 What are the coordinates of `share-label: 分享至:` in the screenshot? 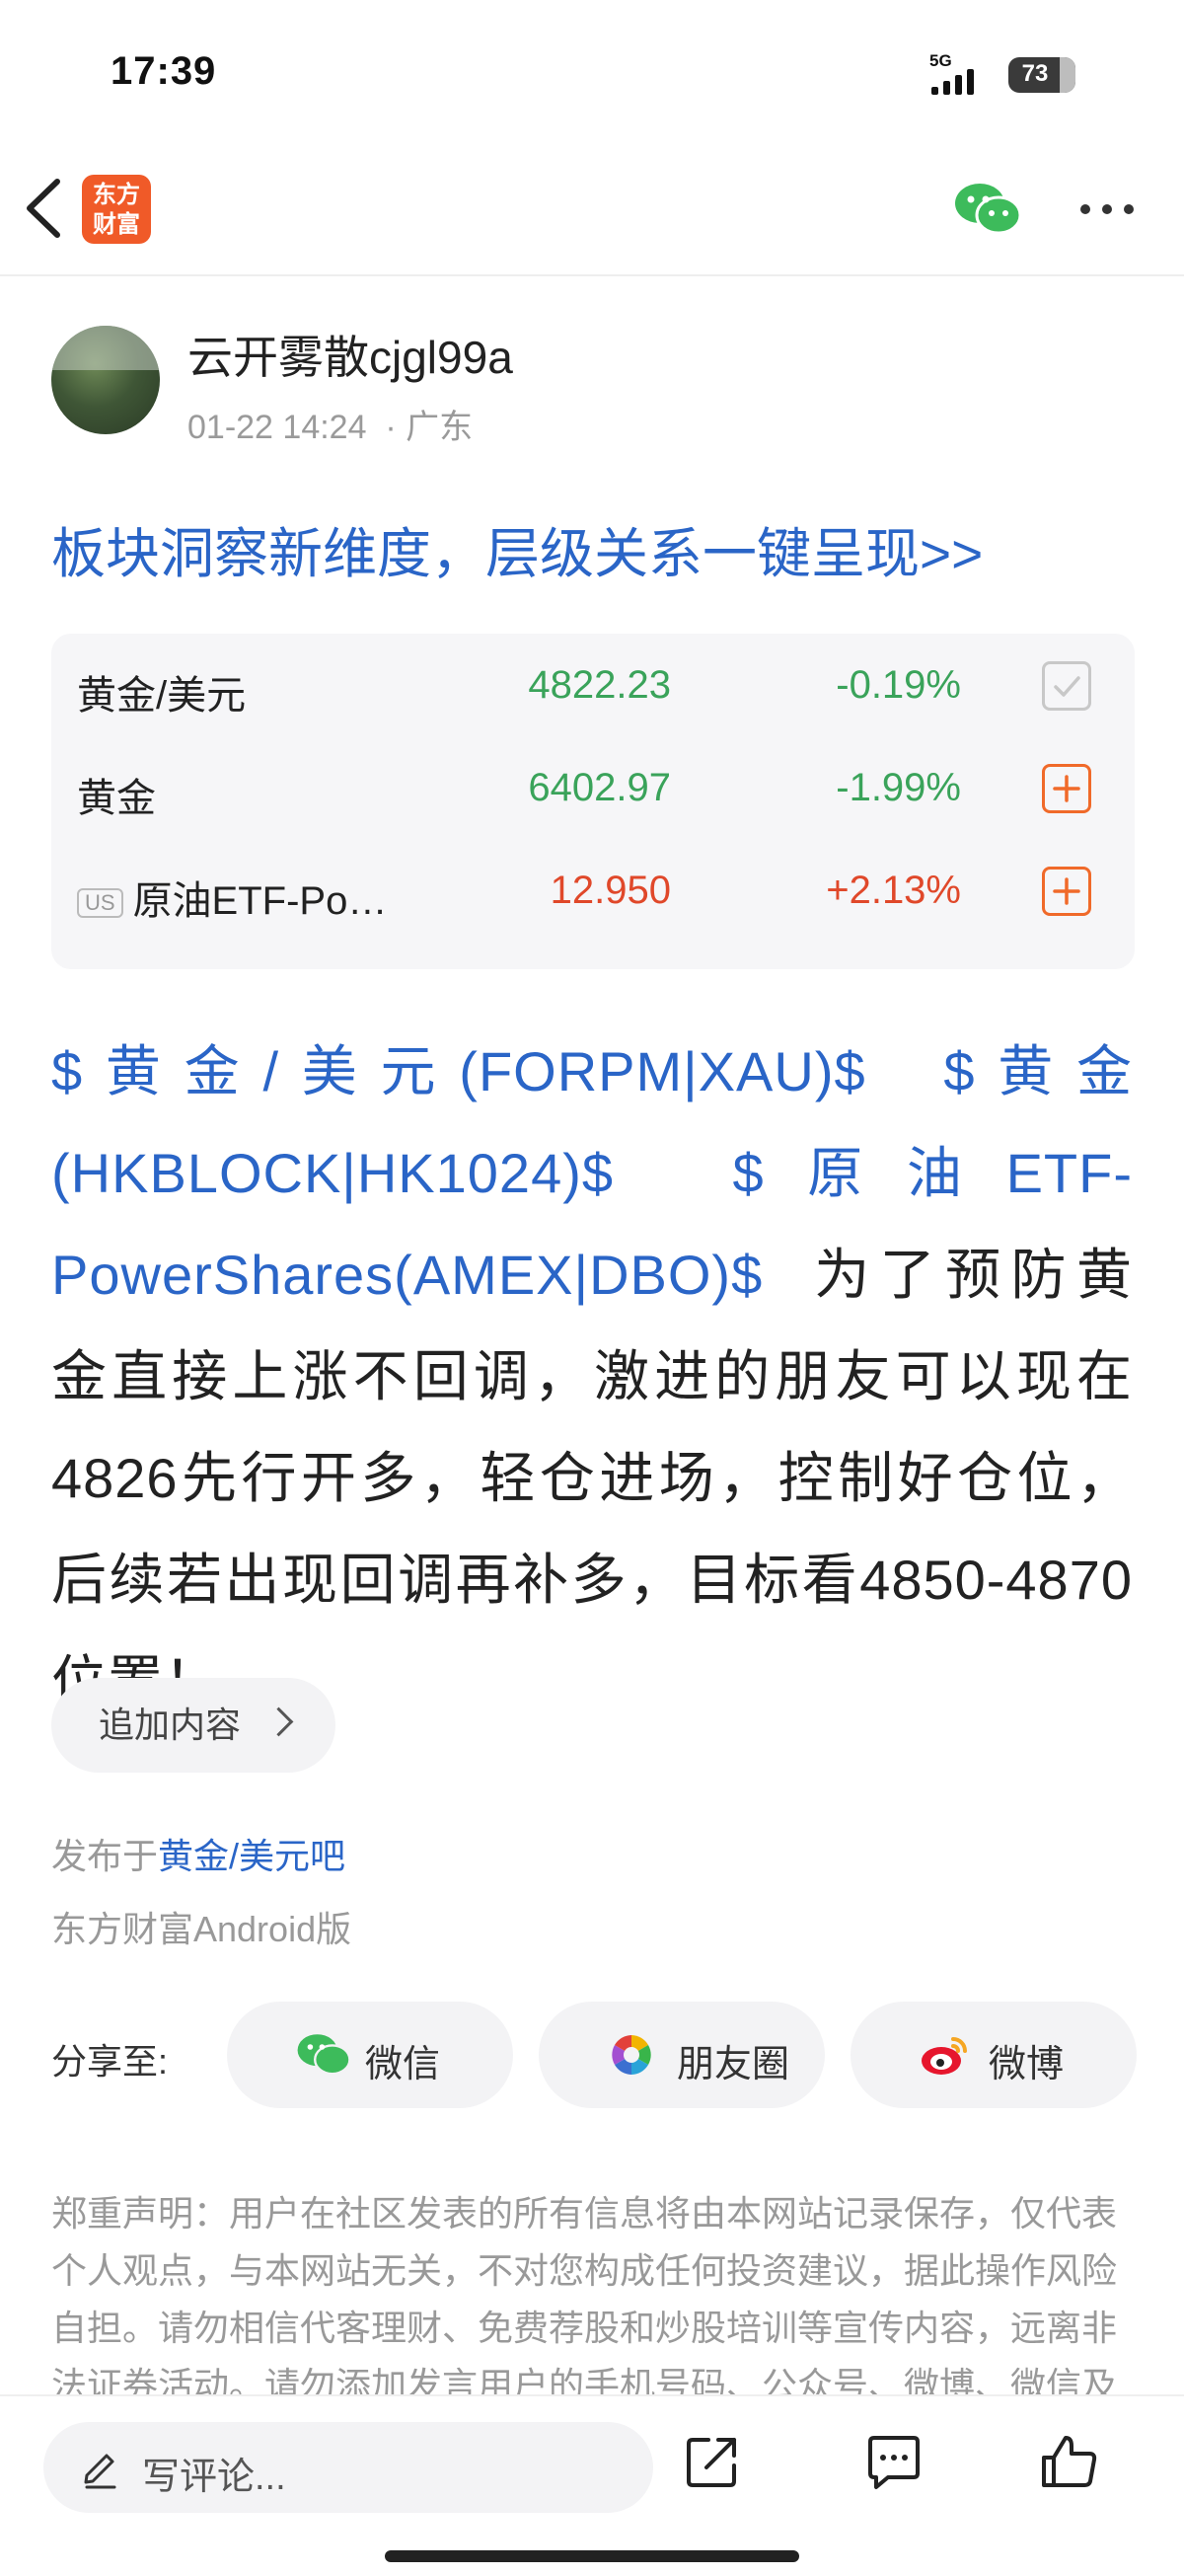 It's located at (110, 2062).